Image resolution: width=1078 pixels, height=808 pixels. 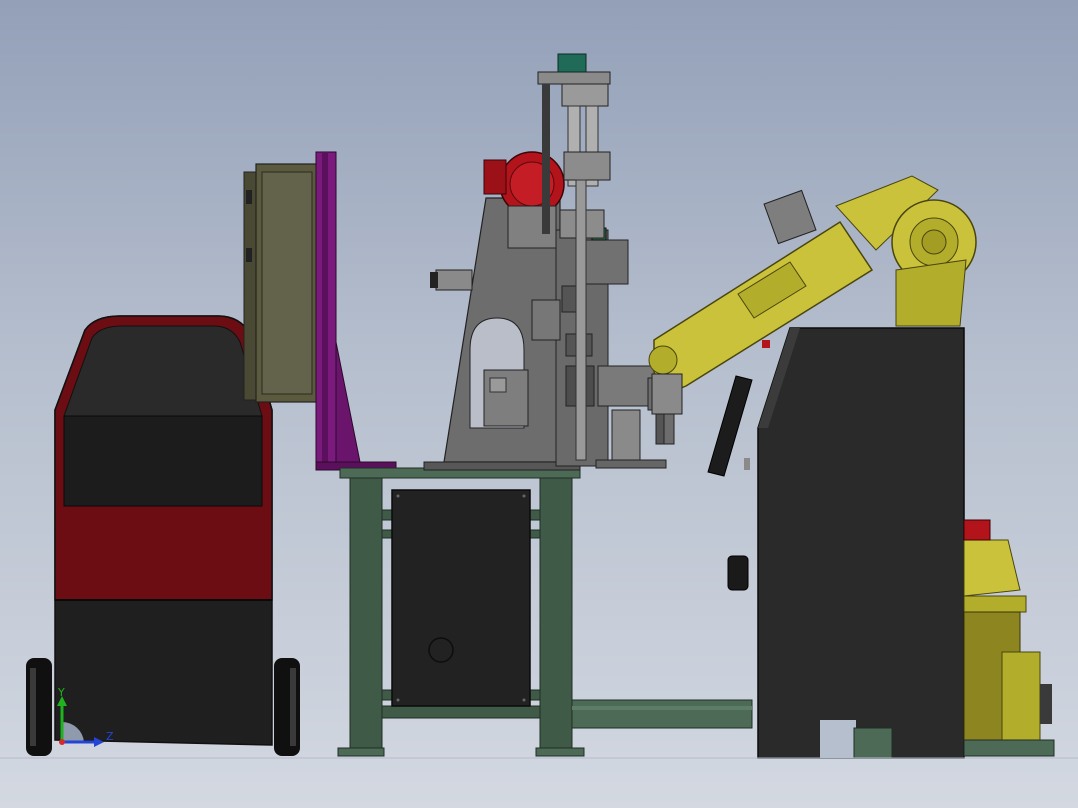 What do you see at coordinates (356, 311) in the screenshot?
I see `purple-safety-guard` at bounding box center [356, 311].